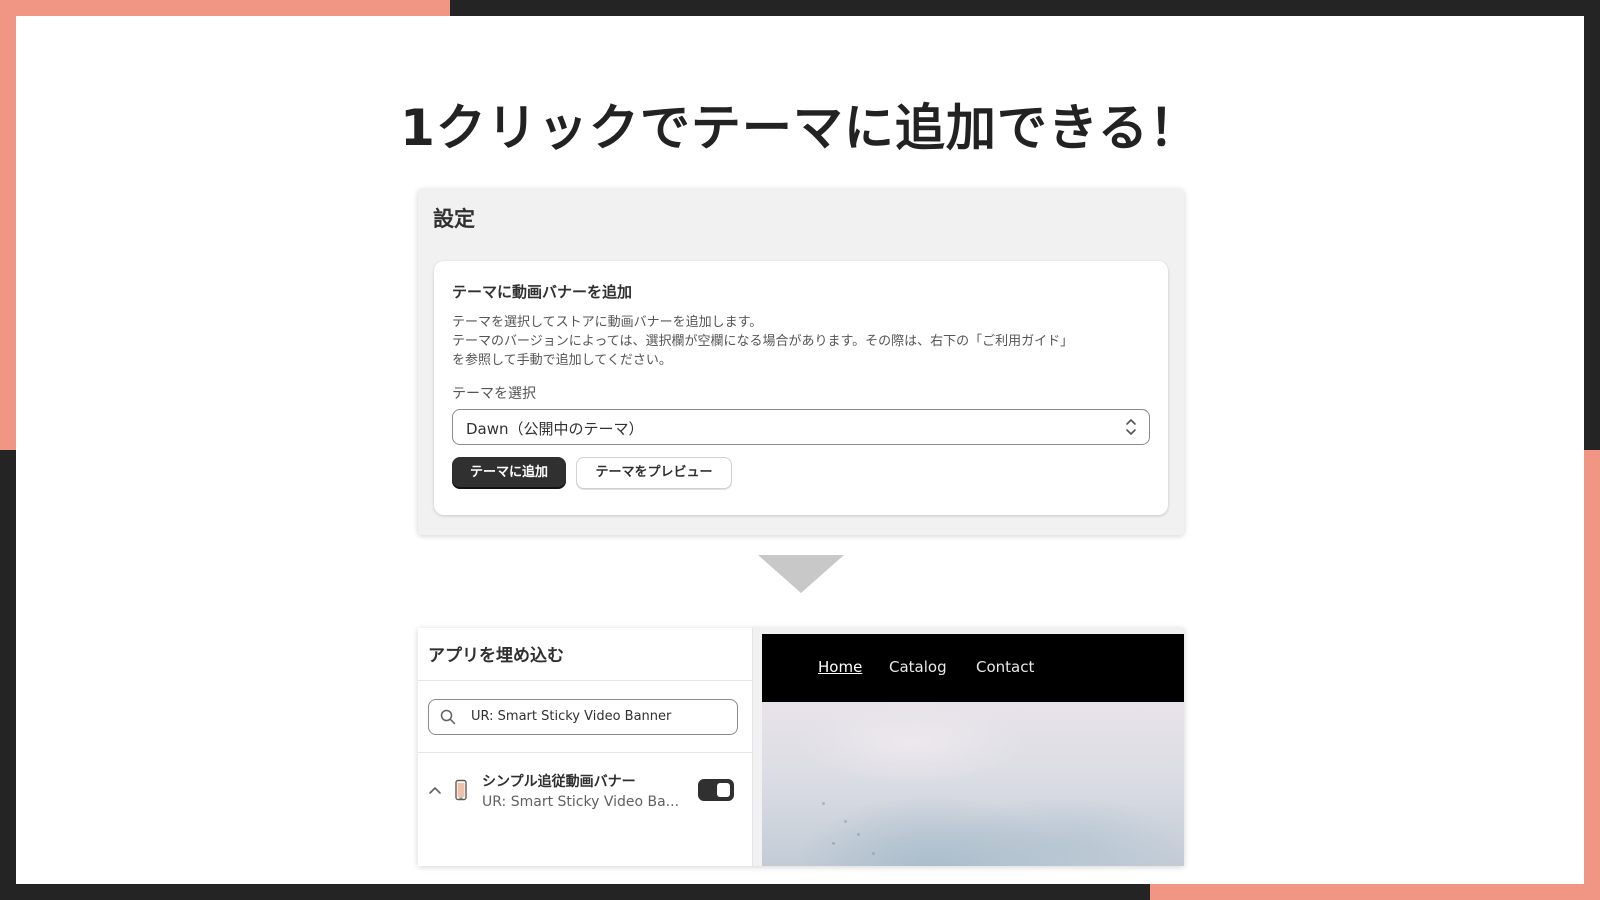 This screenshot has width=1600, height=900. Describe the element at coordinates (1131, 427) in the screenshot. I see `select-arrows-icon` at that location.